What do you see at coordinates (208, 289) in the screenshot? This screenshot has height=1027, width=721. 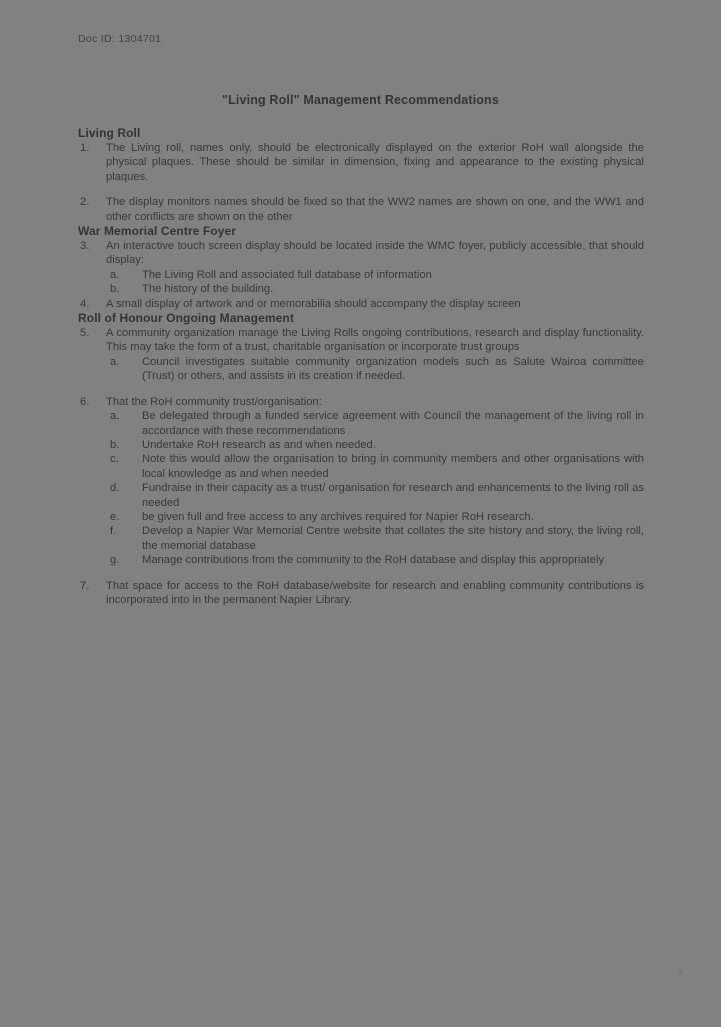 I see `sub-list-item-text: The history of the building.` at bounding box center [208, 289].